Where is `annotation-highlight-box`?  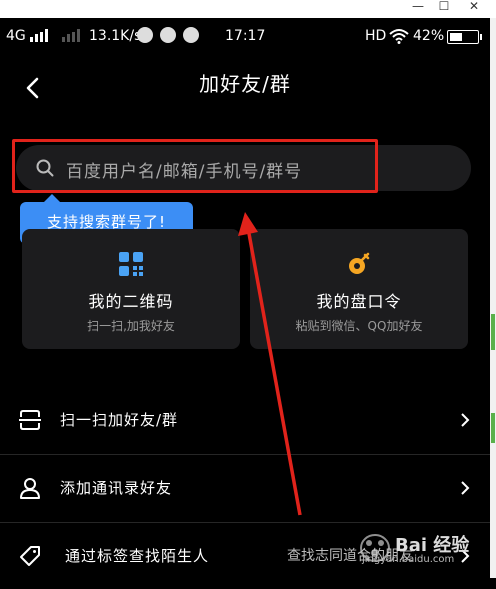
annotation-highlight-box is located at coordinates (195, 166).